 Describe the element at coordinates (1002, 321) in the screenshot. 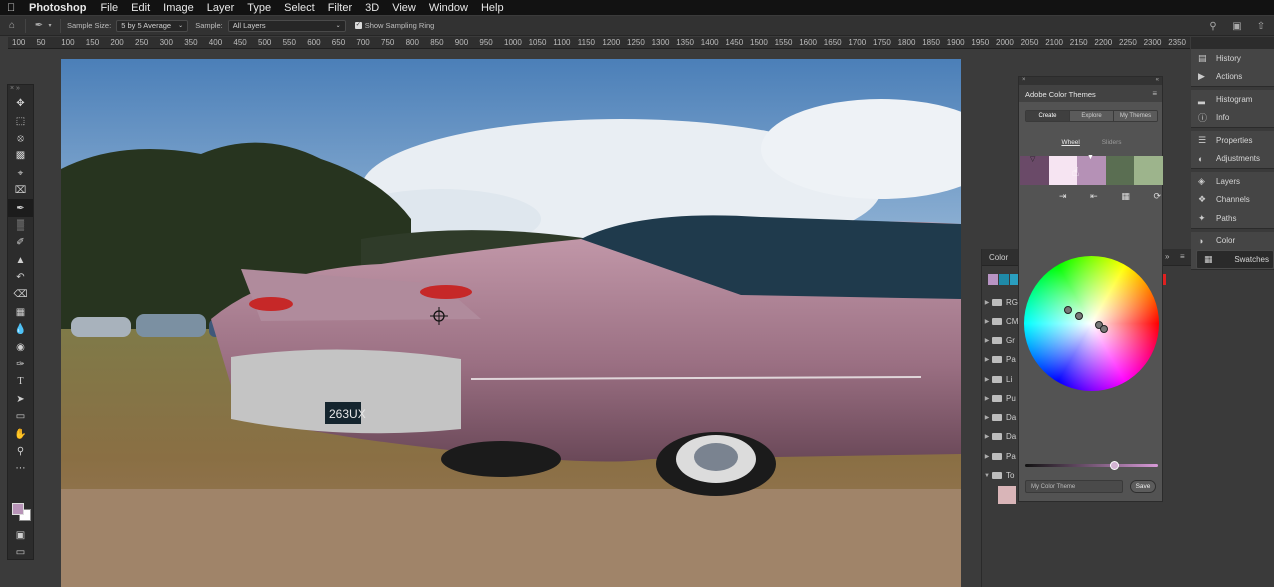

I see `swatch-group: ▶ CM` at that location.